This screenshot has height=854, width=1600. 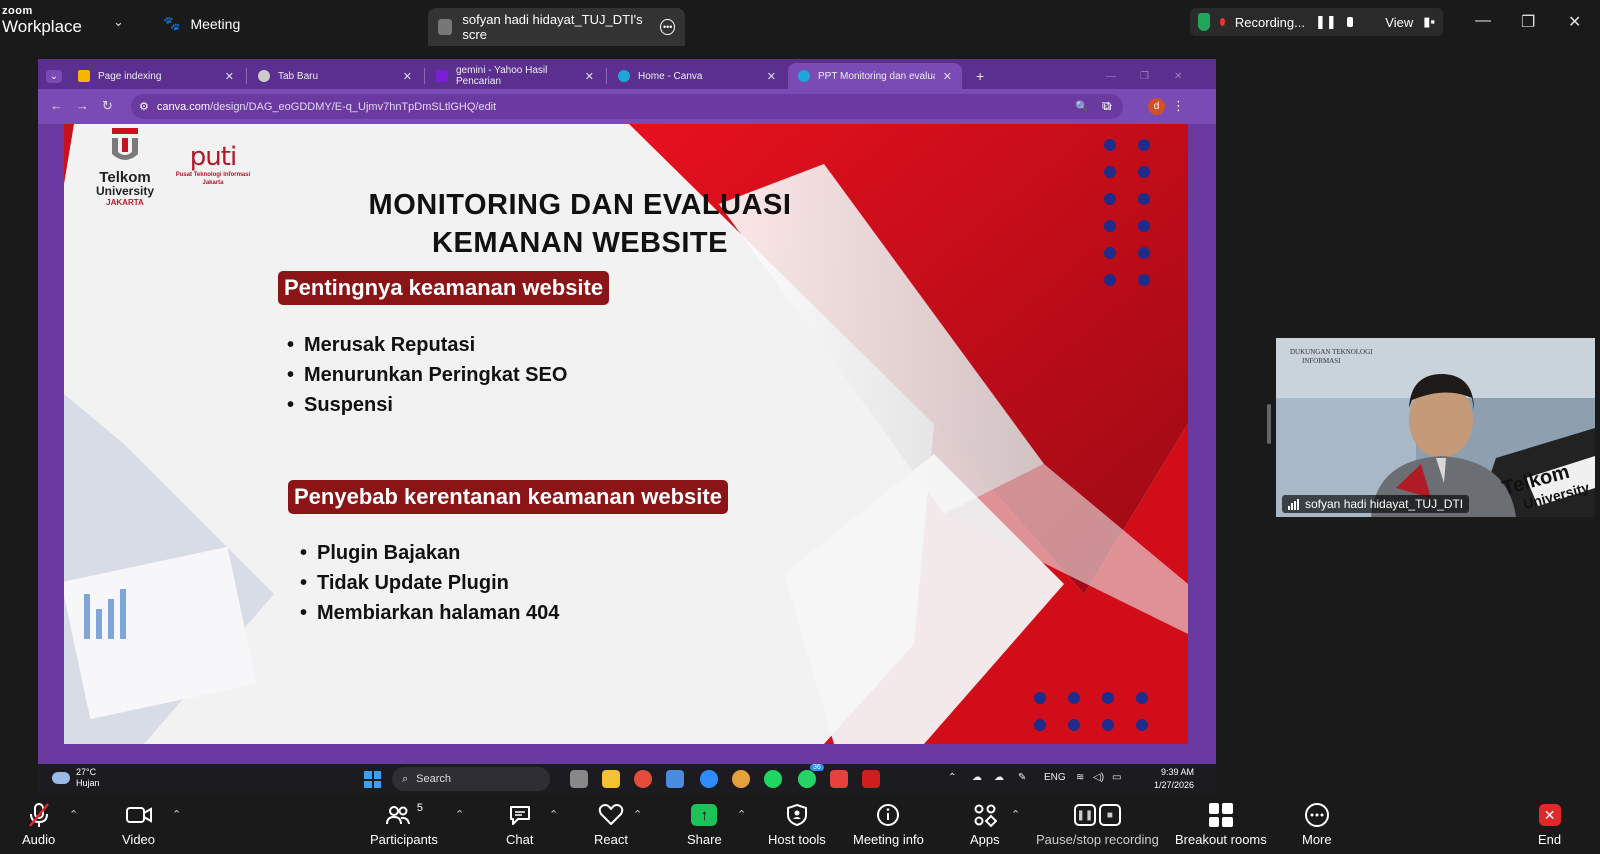 I want to click on spotify-icon, so click(x=773, y=779).